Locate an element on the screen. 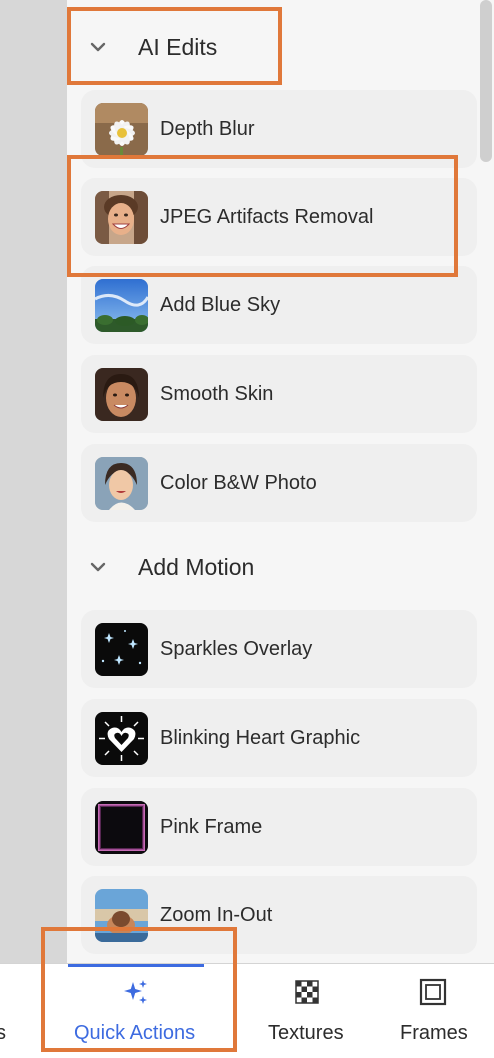 The image size is (494, 1058). zoom-photo-thumbnail is located at coordinates (121, 915).